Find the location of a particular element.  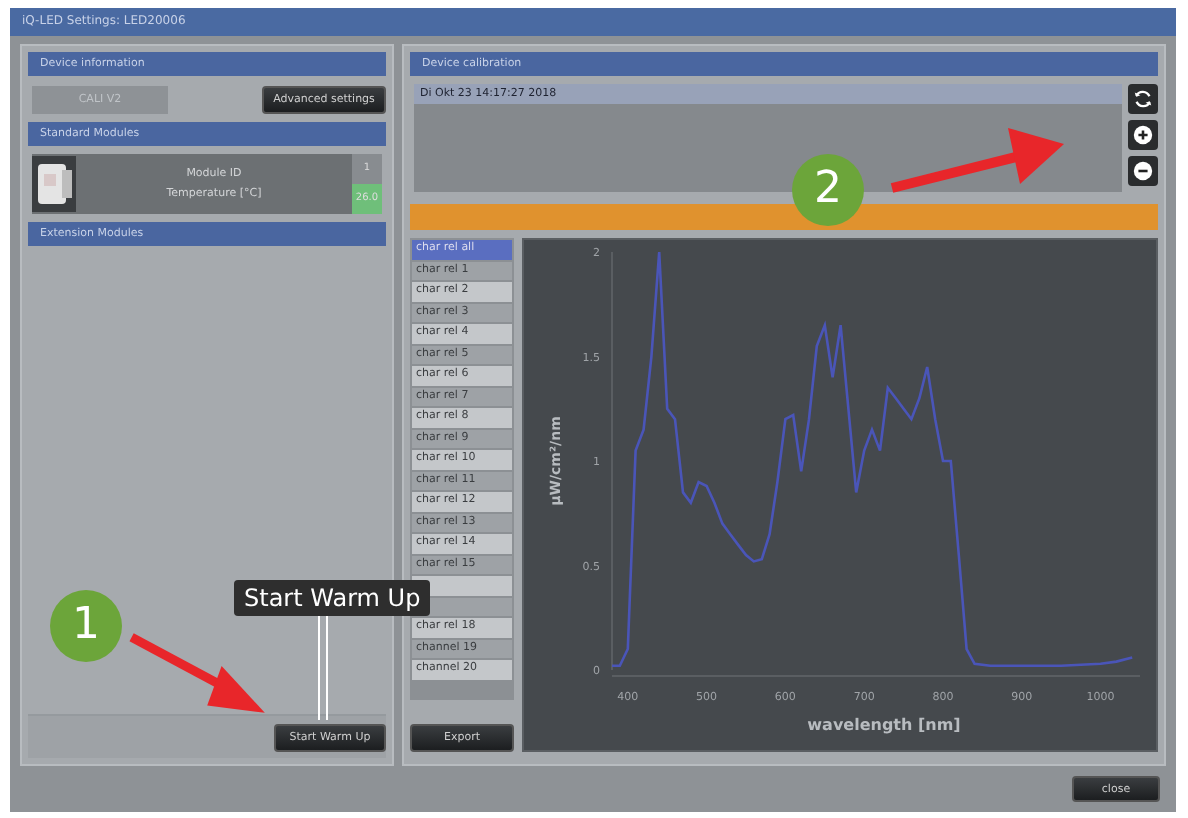

refresh-icon is located at coordinates (1143, 99).